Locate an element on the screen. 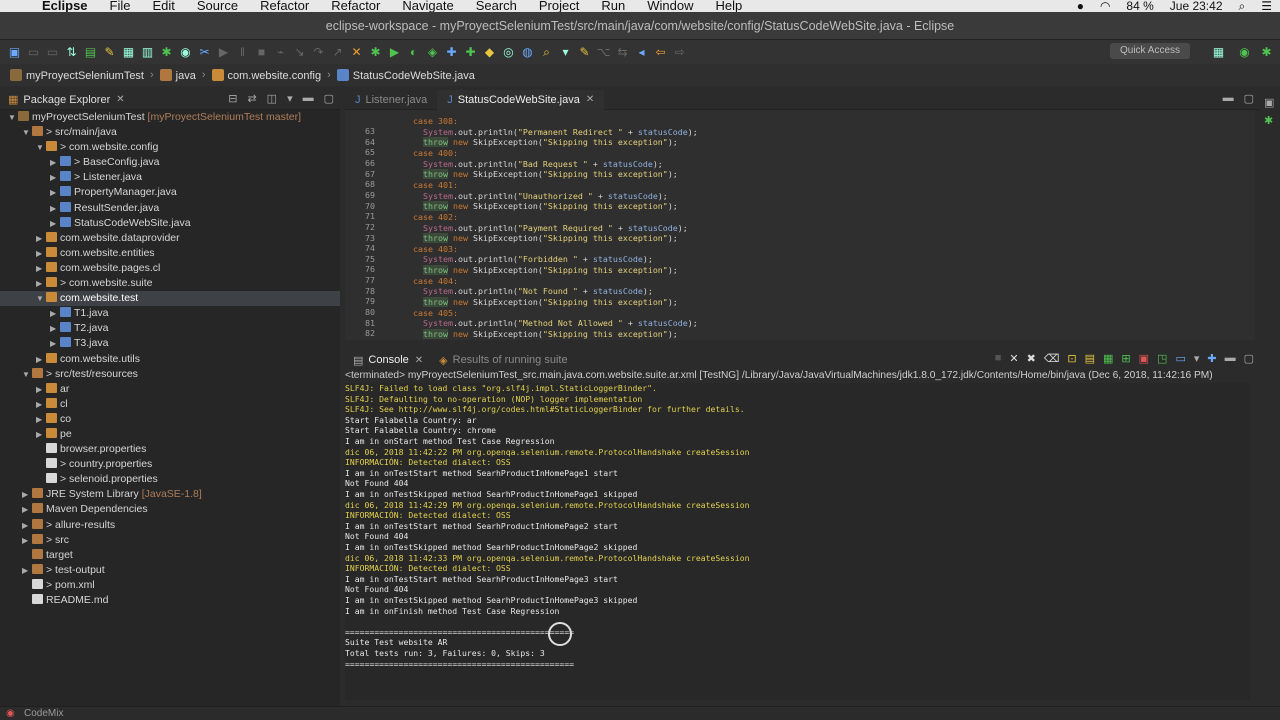 The image size is (1280, 720). step-over-icon: ↷ is located at coordinates (318, 52).